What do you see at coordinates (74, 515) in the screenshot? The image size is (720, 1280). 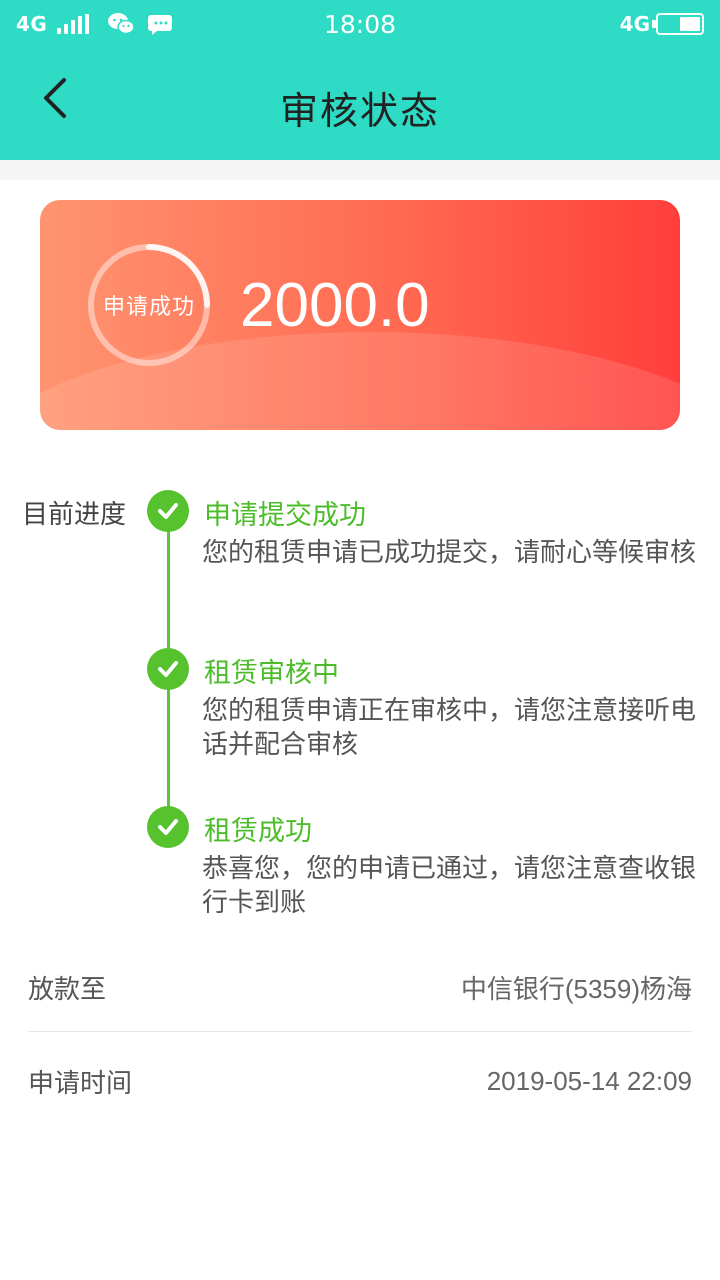 I see `progress-label: 目前进度` at bounding box center [74, 515].